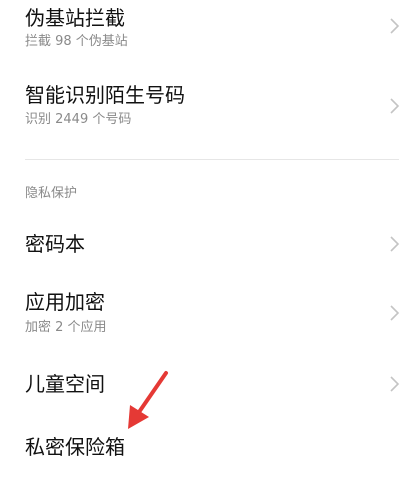  Describe the element at coordinates (76, 41) in the screenshot. I see `settings-item-subtitle: 拦截 98 个伪基站` at that location.